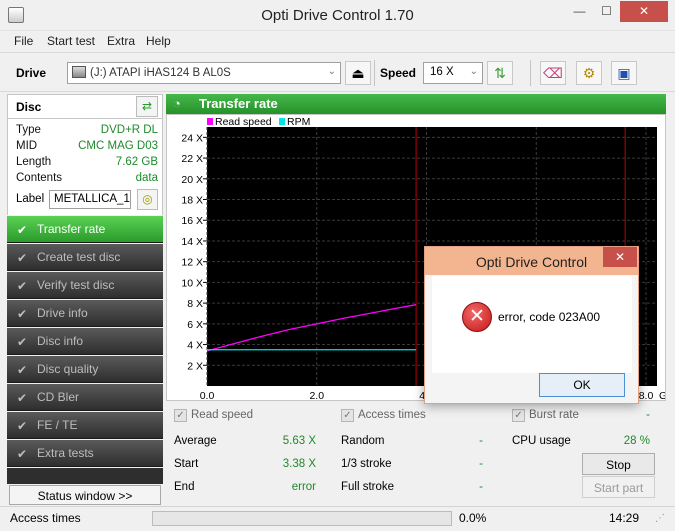 The height and width of the screenshot is (531, 675). I want to click on speed-value: 16 X, so click(442, 72).